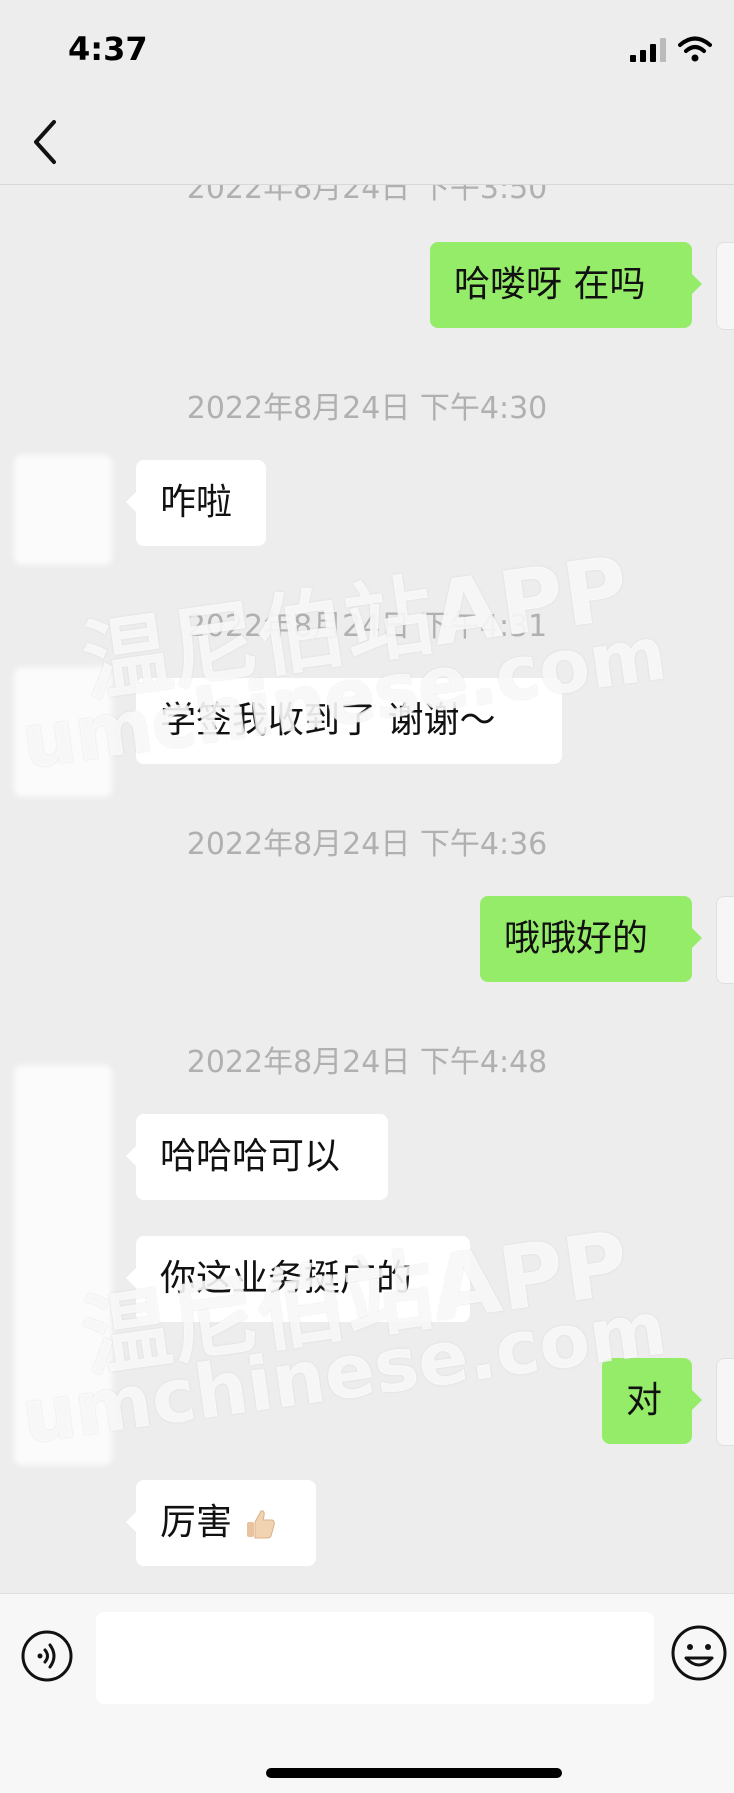  I want to click on status-time: 4:37, so click(108, 49).